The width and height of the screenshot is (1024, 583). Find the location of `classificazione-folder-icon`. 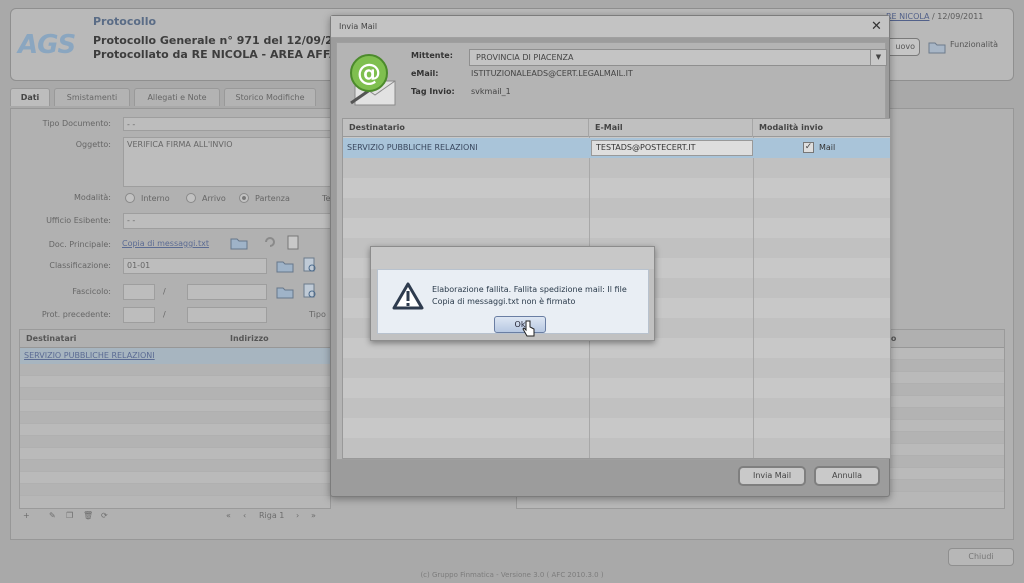

classificazione-folder-icon is located at coordinates (285, 267).